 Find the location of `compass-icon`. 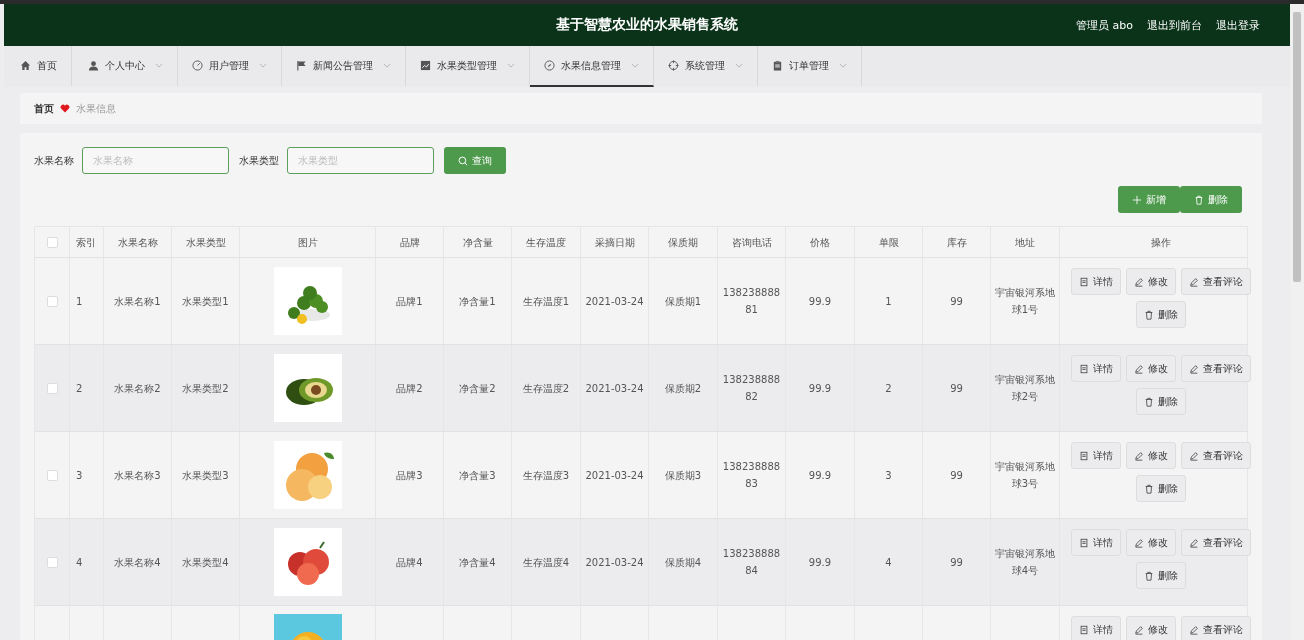

compass-icon is located at coordinates (549, 65).